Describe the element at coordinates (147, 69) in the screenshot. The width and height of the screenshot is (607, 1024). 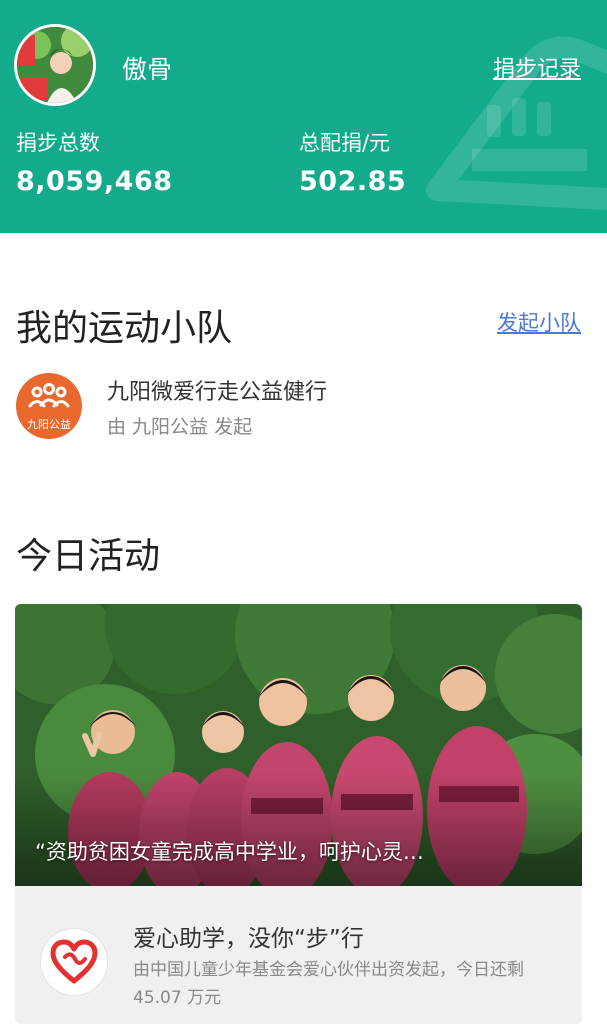
I see `username: 傲骨` at that location.